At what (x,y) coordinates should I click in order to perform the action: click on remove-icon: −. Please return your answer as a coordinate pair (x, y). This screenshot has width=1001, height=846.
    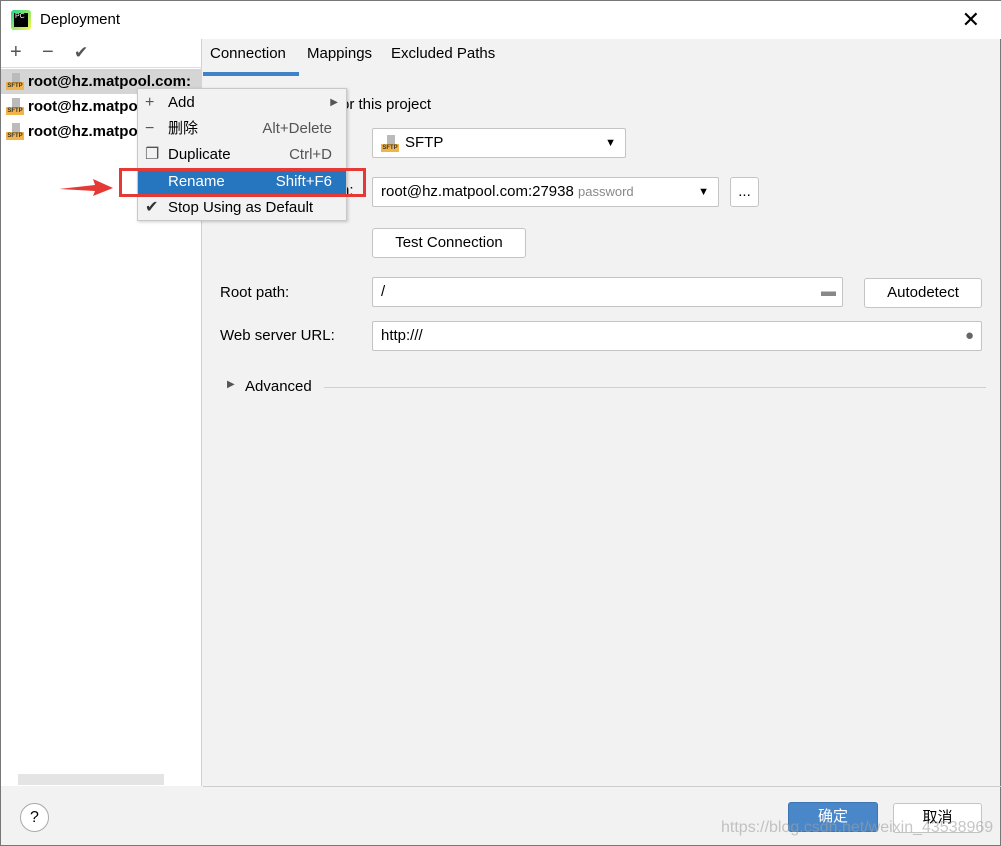
    Looking at the image, I should click on (48, 52).